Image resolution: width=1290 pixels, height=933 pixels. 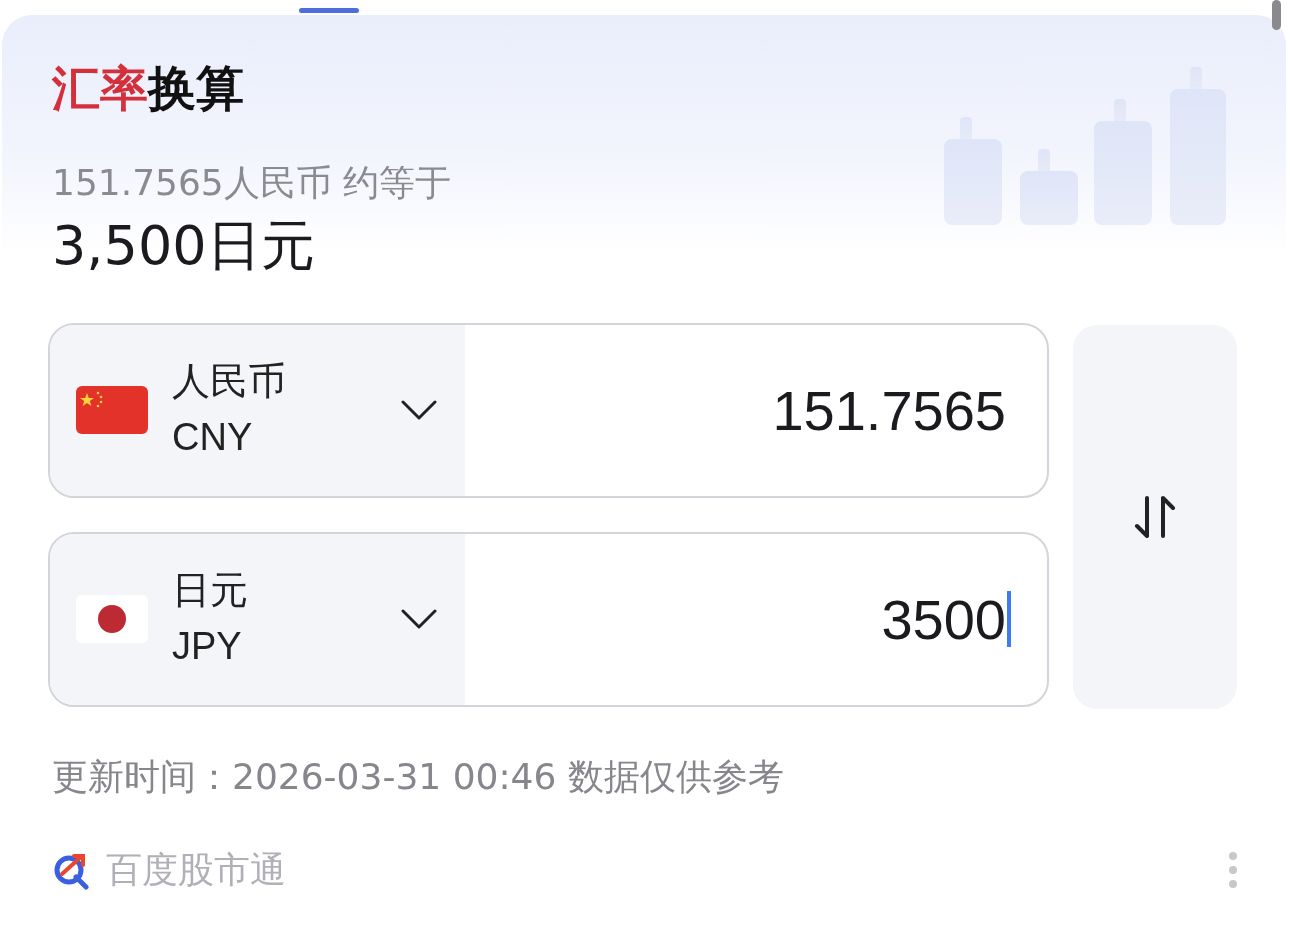 I want to click on currency-picker: 日元 JPY, so click(x=257, y=619).